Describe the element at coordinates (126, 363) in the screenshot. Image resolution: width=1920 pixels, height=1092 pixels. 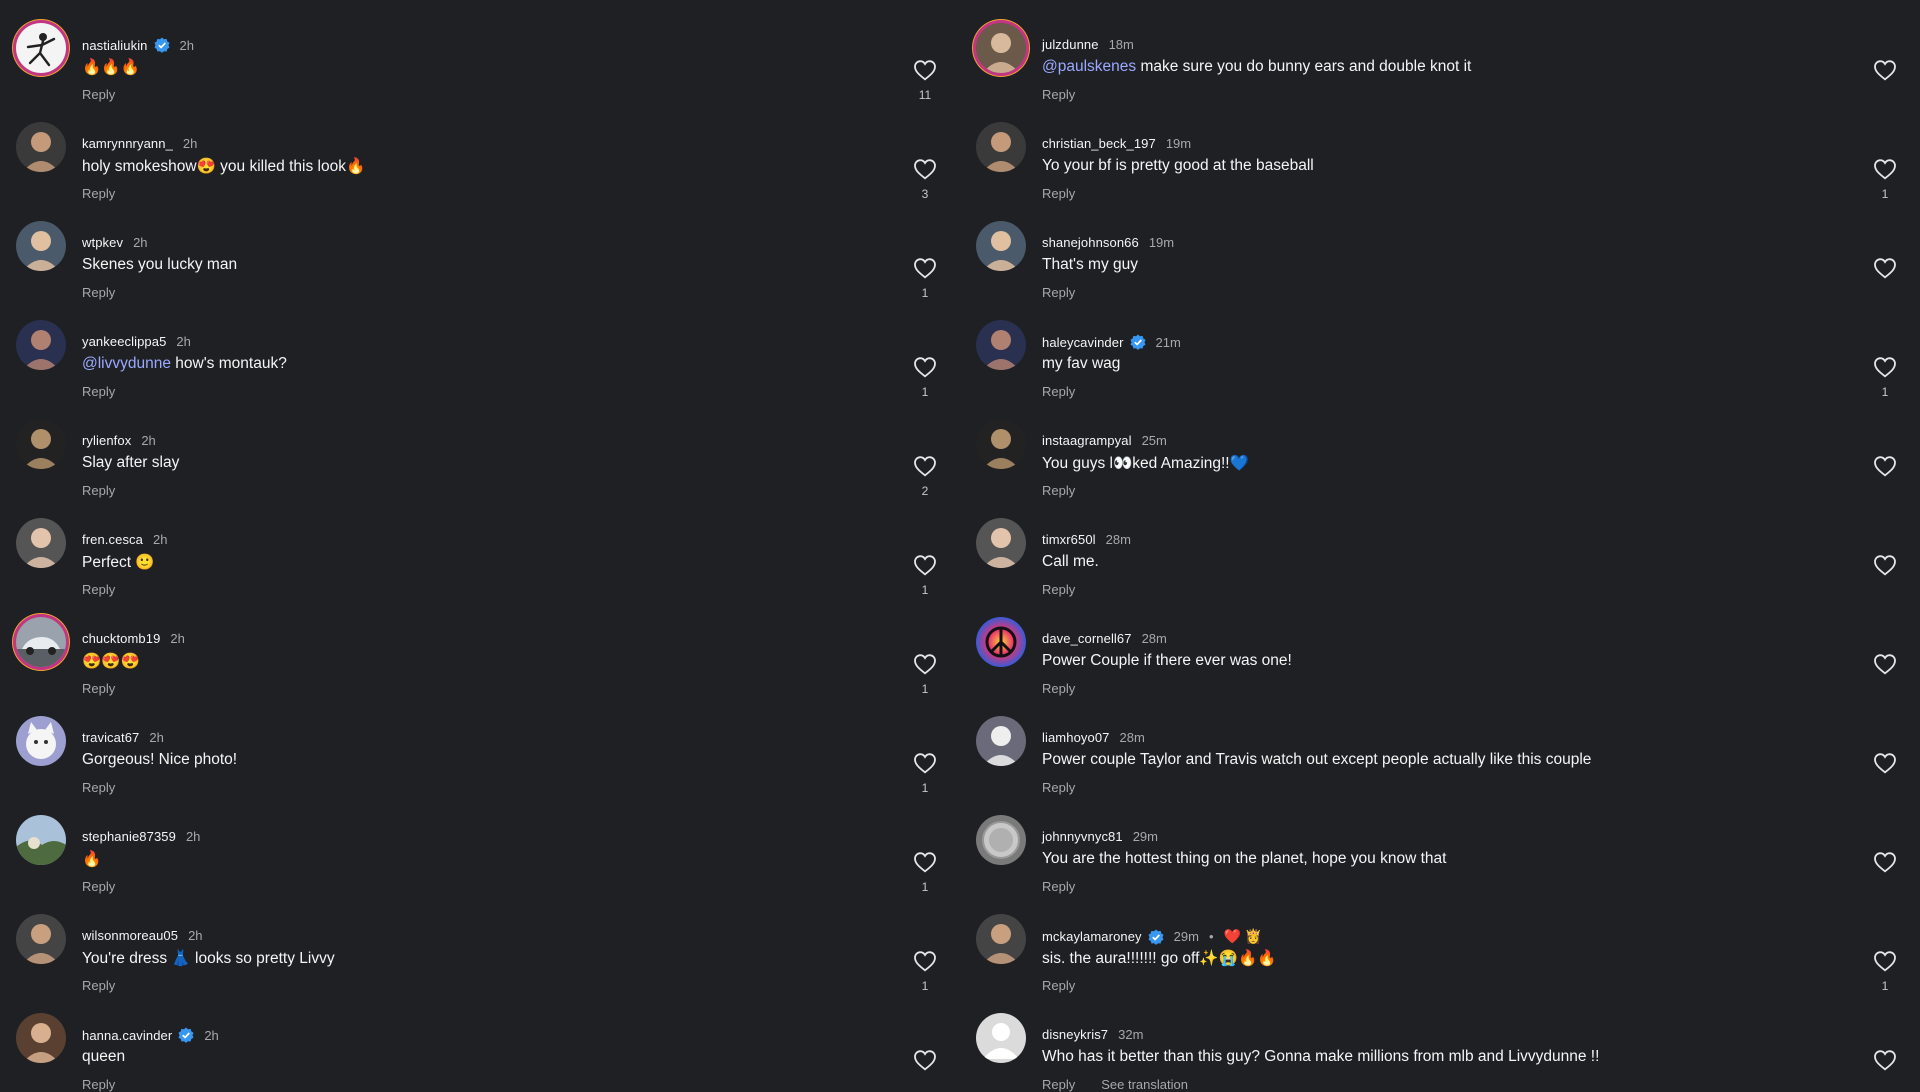
I see `mention-link: @livvydunne` at that location.